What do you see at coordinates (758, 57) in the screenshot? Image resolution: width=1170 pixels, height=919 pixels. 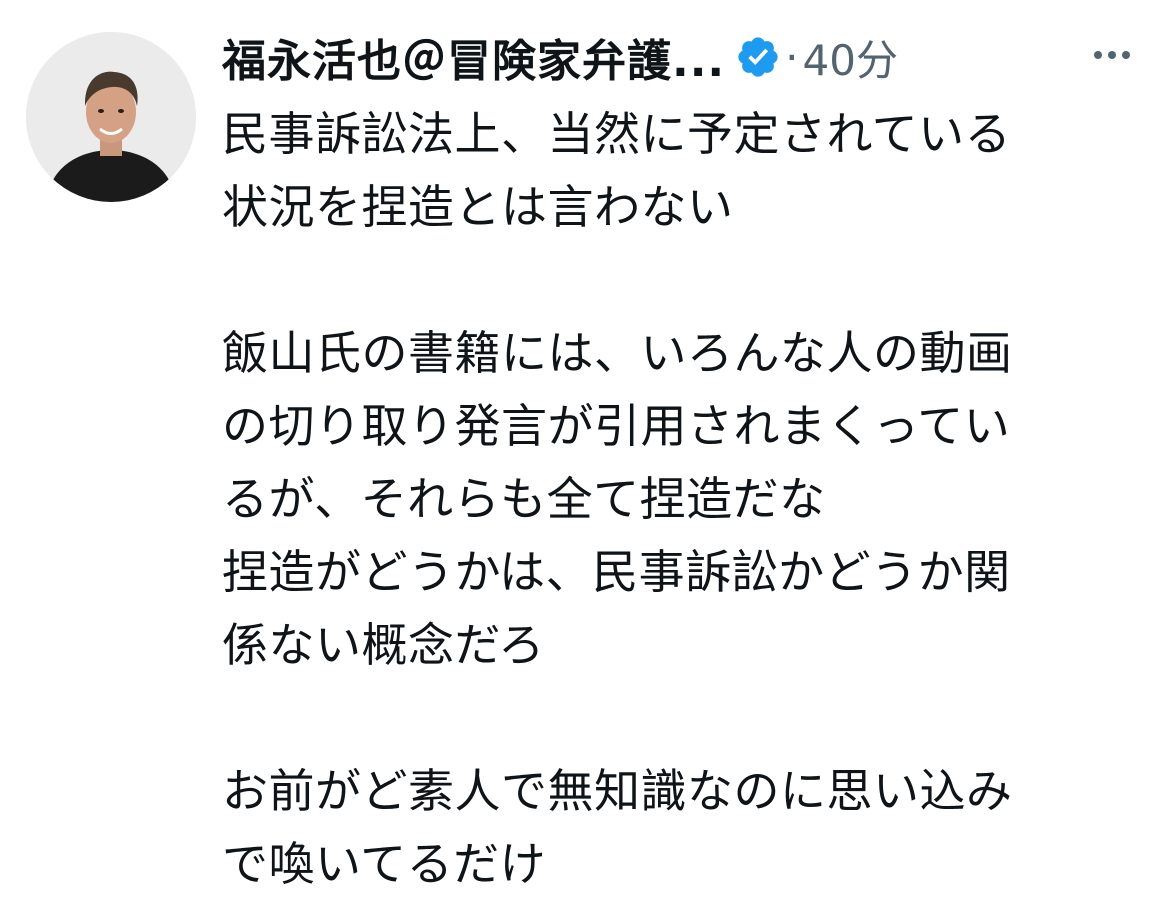 I see `verified-badge-icon` at bounding box center [758, 57].